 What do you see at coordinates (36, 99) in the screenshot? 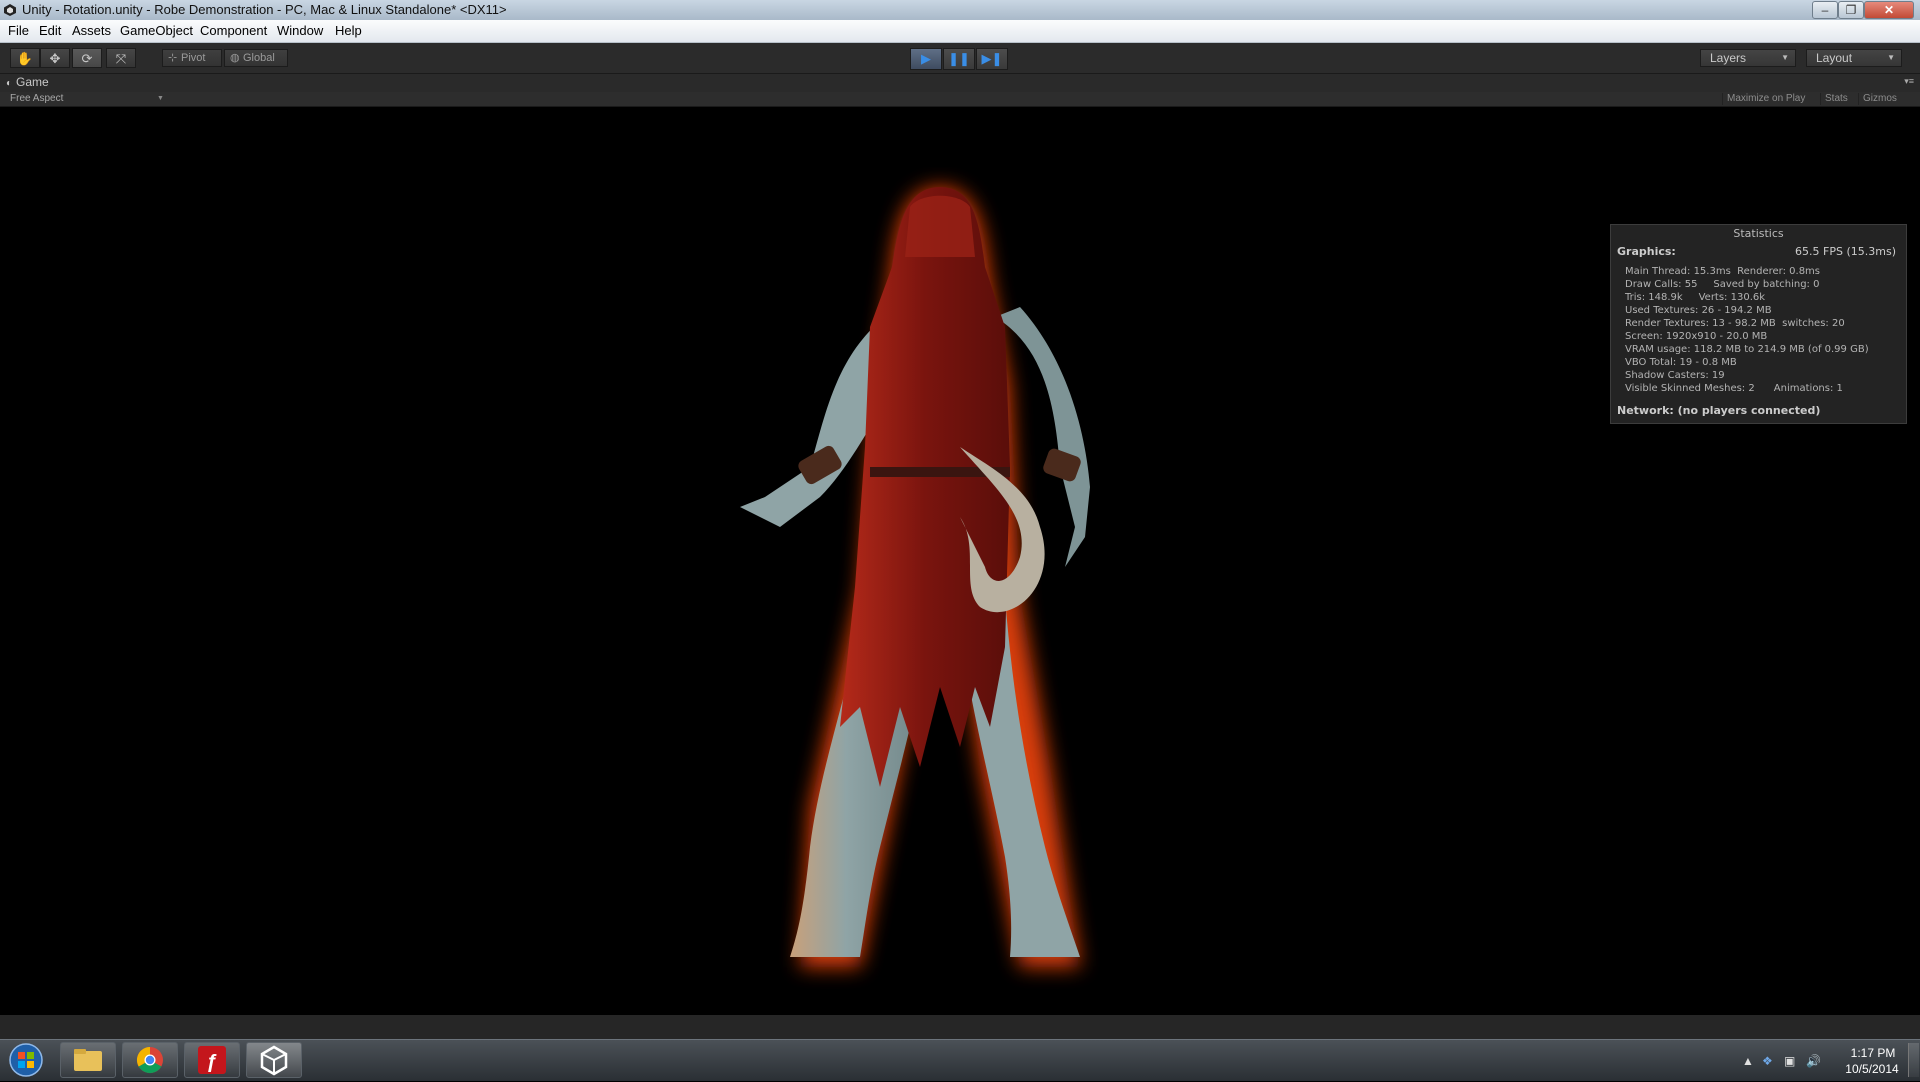
I see `aspect-dropdown: Free Aspect` at bounding box center [36, 99].